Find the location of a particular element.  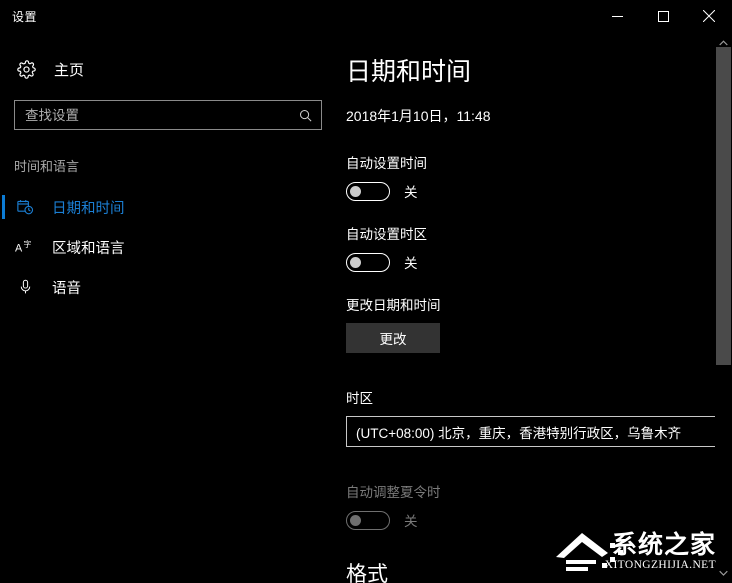

format-section-heading: 格式 is located at coordinates (367, 573).